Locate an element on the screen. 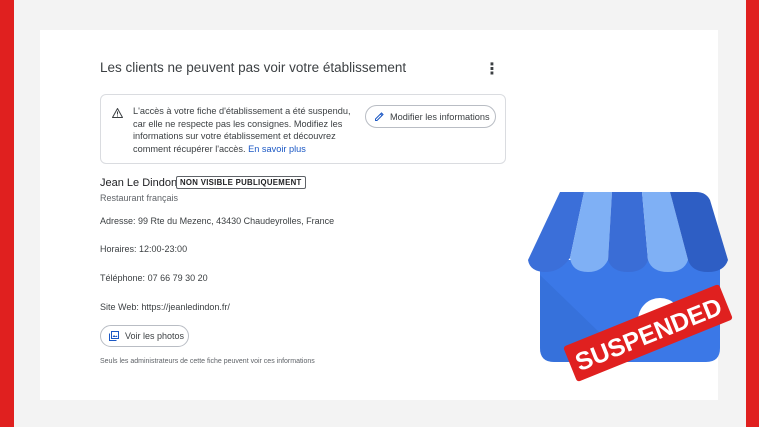 The image size is (759, 427). website-row: Site Web: https://jeanledindon.fr/ is located at coordinates (165, 307).